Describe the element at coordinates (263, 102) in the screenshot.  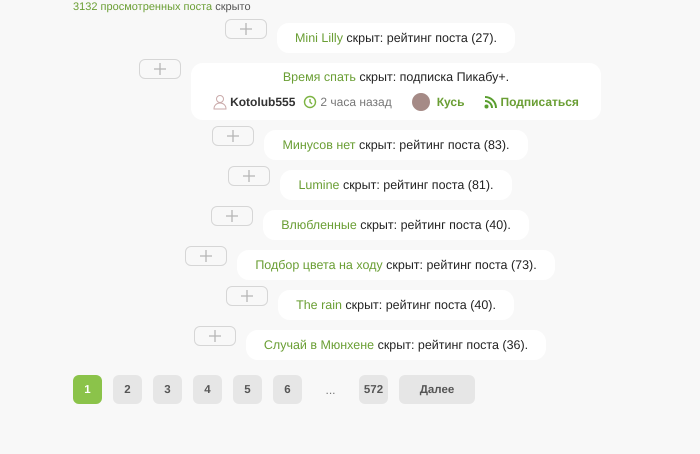
I see `author-link: Kotolub555` at that location.